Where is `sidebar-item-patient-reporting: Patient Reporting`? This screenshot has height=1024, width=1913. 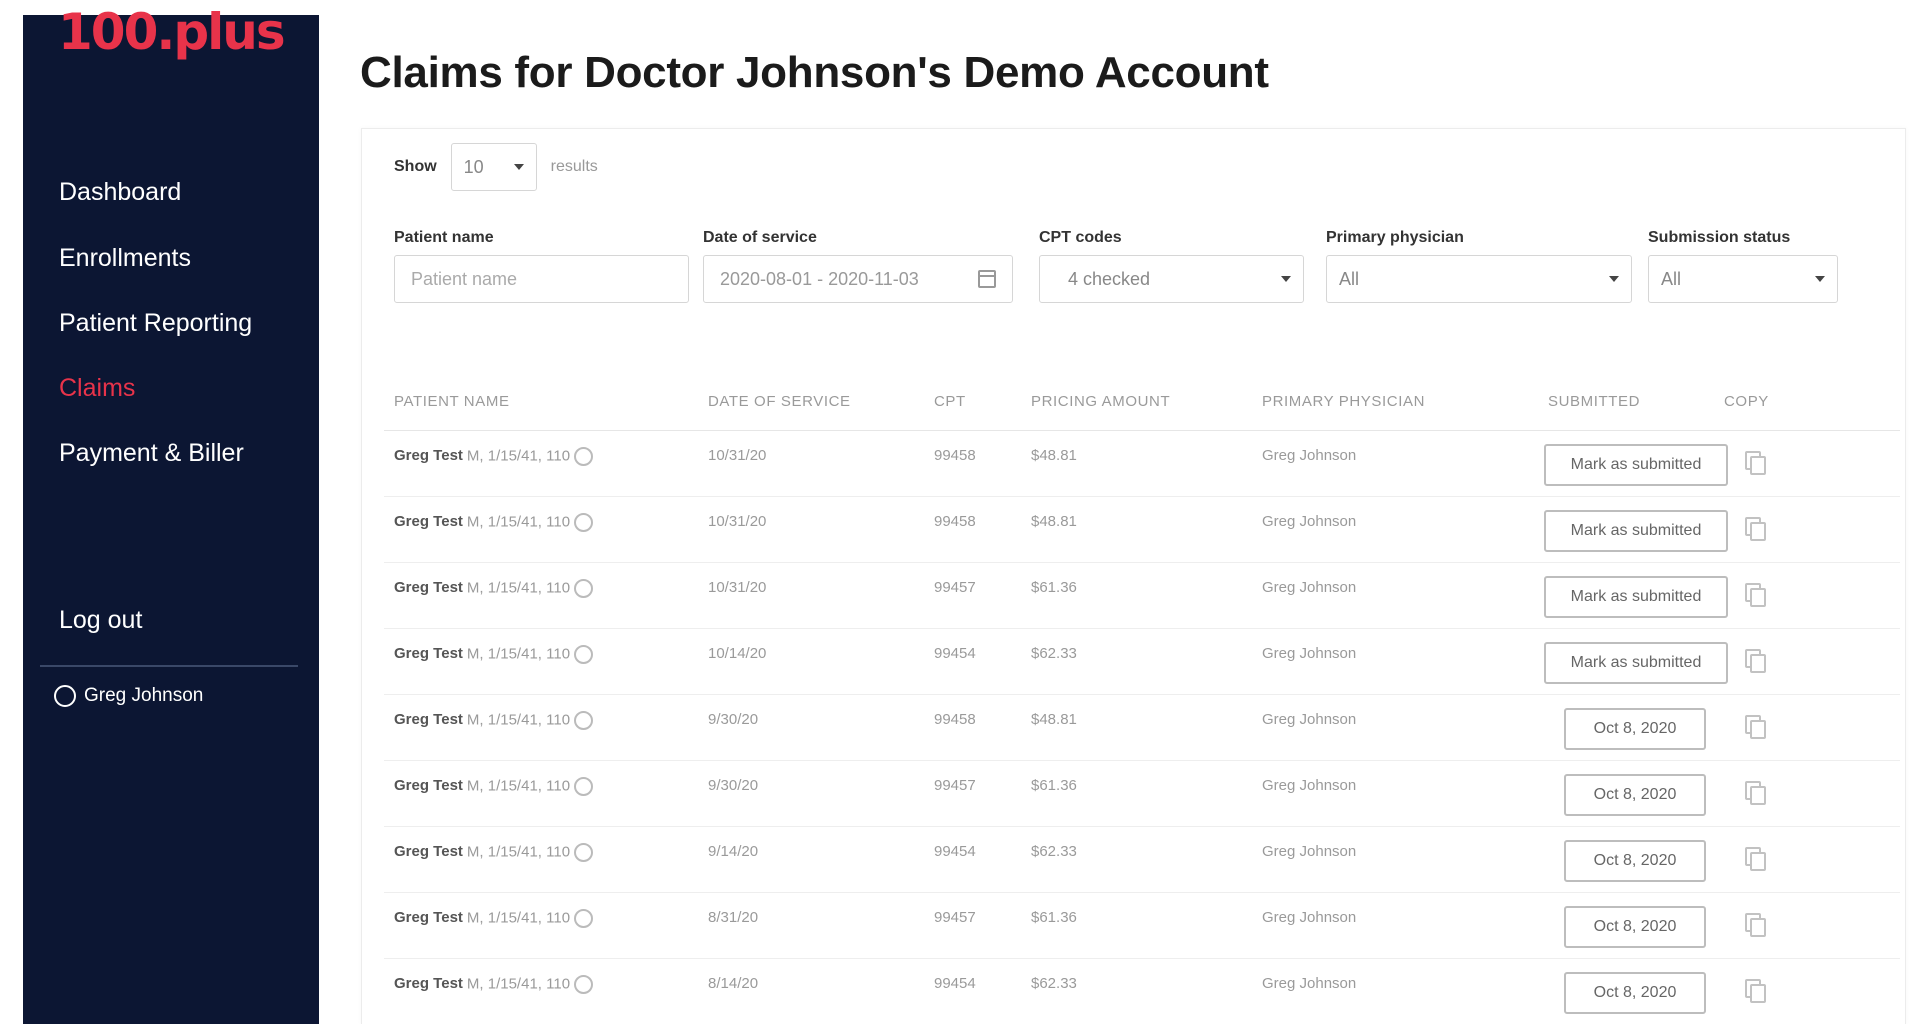 sidebar-item-patient-reporting: Patient Reporting is located at coordinates (155, 323).